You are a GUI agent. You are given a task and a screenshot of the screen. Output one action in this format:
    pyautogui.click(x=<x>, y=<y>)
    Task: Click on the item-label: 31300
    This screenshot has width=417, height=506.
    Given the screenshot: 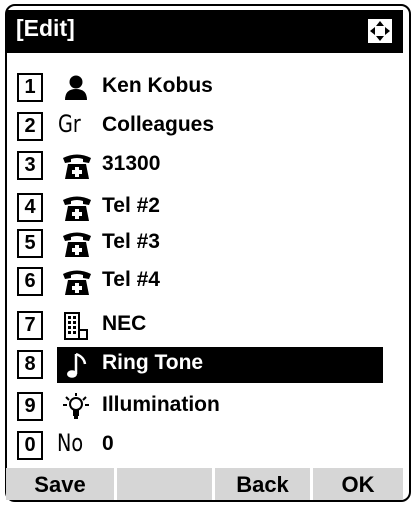 What is the action you would take?
    pyautogui.click(x=131, y=163)
    